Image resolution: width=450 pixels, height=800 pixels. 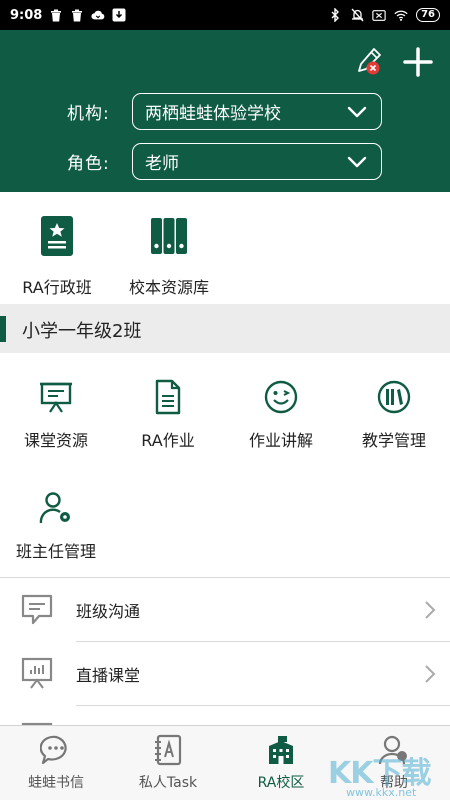 I want to click on org-value: 两栖蛙蛙体验学校, so click(x=213, y=113).